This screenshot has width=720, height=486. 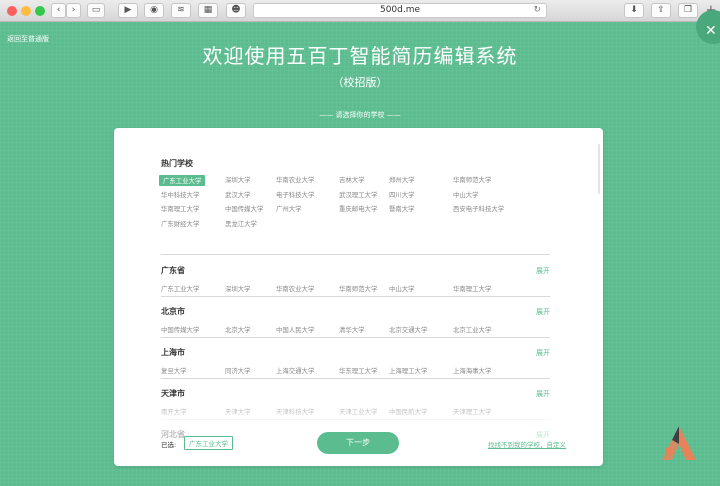 What do you see at coordinates (360, 82) in the screenshot?
I see `page-subtitle: （校招版）` at bounding box center [360, 82].